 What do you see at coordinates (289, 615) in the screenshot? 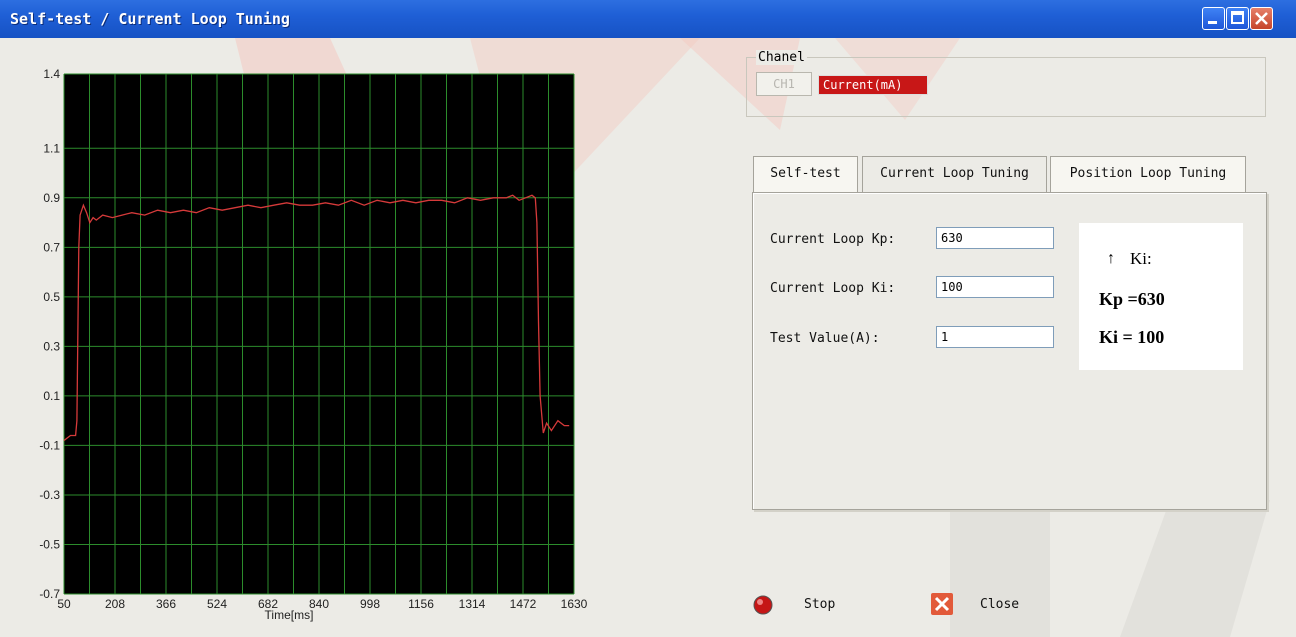
I see `x-axis-label: Time[ms]` at bounding box center [289, 615].